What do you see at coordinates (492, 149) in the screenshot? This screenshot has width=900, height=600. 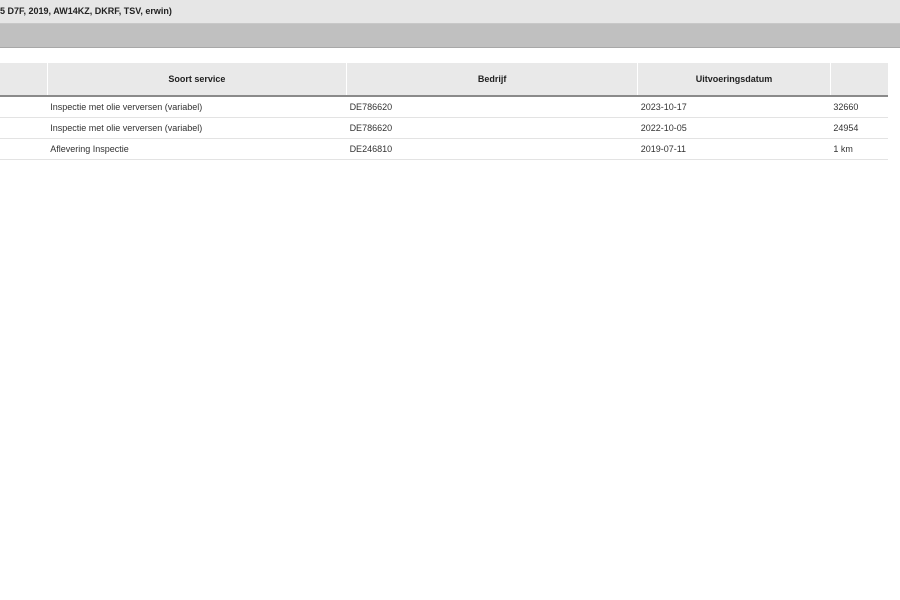 I see `cell-company: DE246810` at bounding box center [492, 149].